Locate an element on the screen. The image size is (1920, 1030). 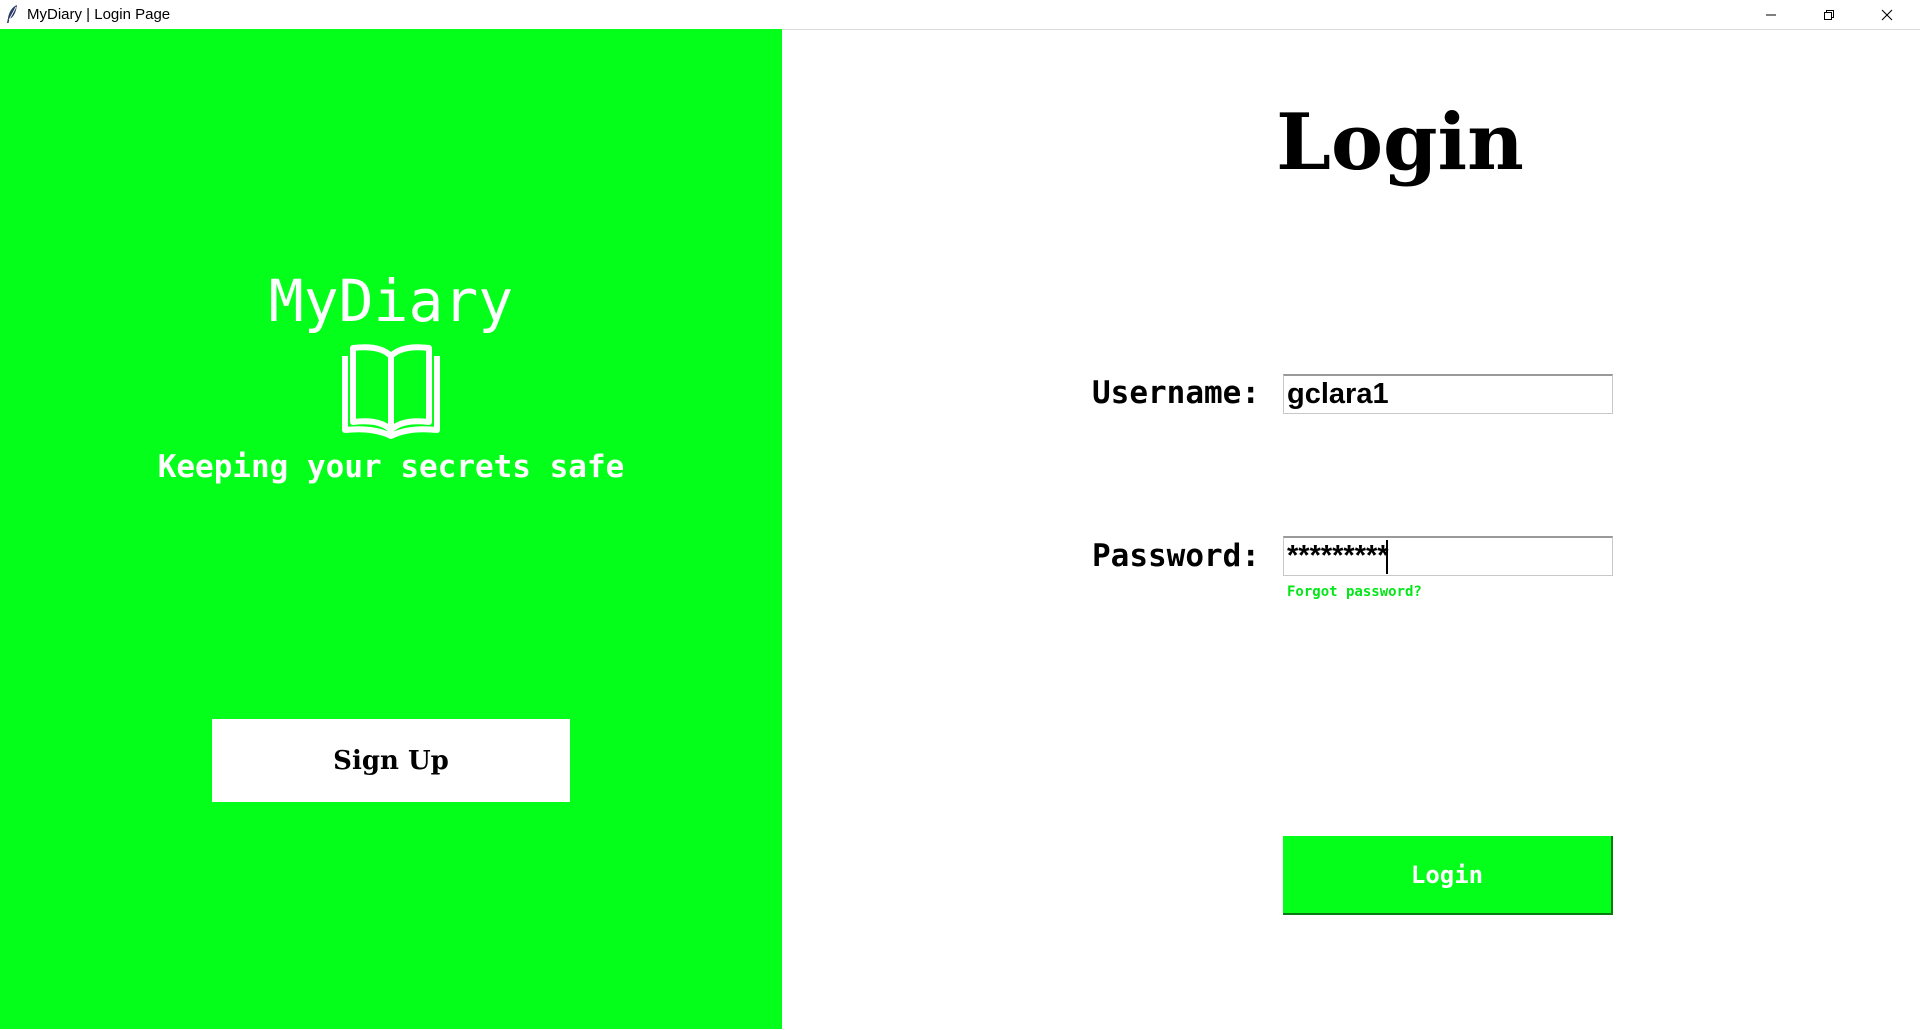
brand-title: MyDiary is located at coordinates (391, 301).